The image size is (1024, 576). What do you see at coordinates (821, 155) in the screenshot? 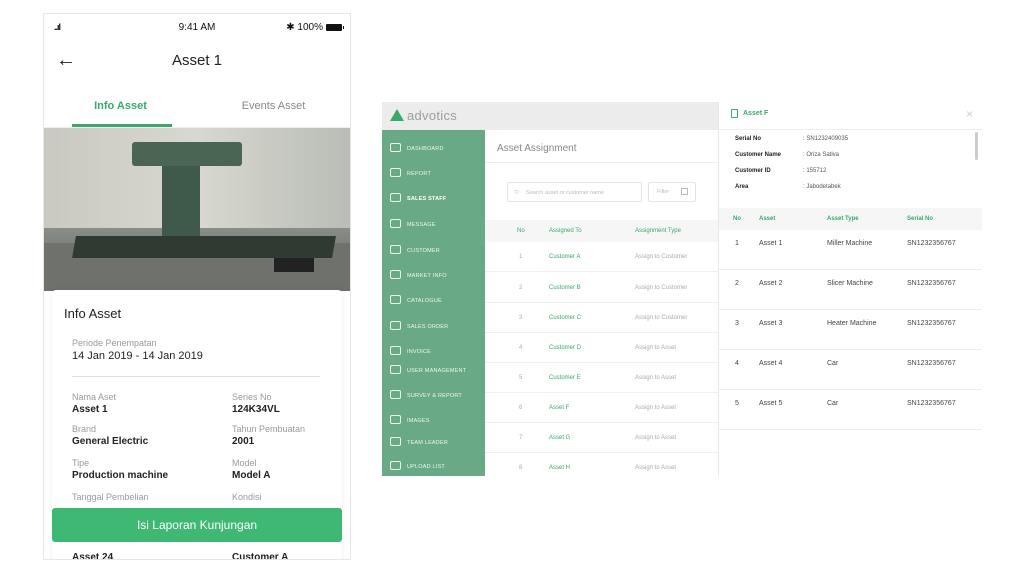
I see `info-value: : Oriza Sativa` at bounding box center [821, 155].